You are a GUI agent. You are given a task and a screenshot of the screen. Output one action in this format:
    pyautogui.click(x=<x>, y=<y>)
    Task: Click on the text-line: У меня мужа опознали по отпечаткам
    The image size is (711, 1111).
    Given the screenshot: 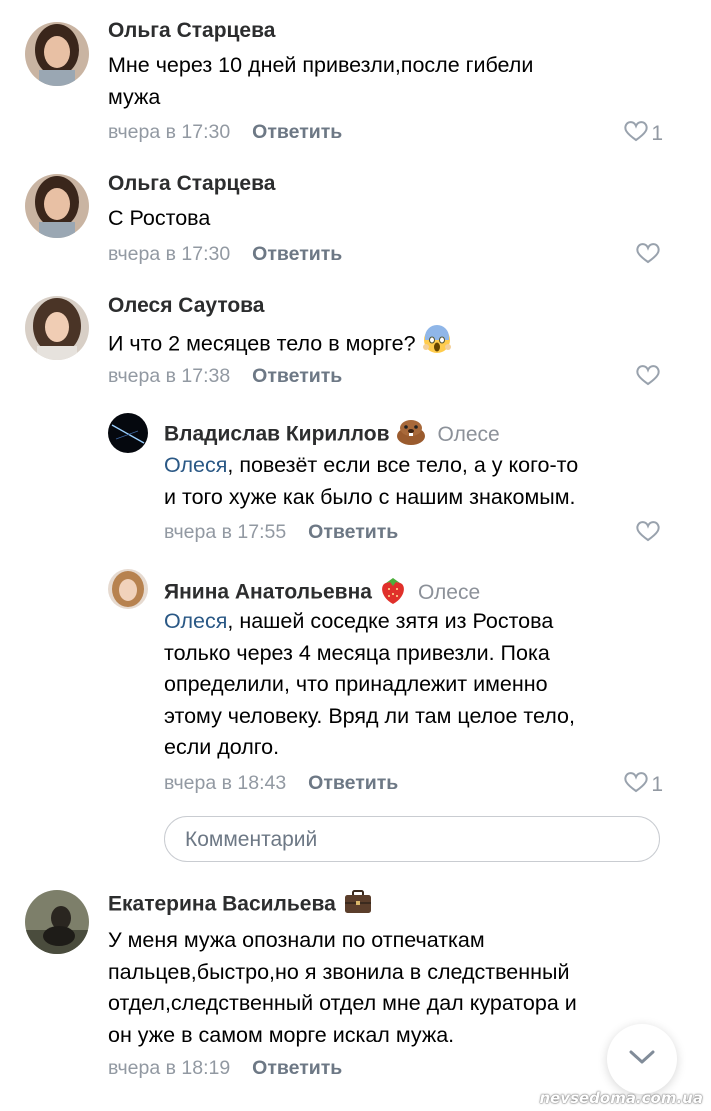 What is the action you would take?
    pyautogui.click(x=296, y=940)
    